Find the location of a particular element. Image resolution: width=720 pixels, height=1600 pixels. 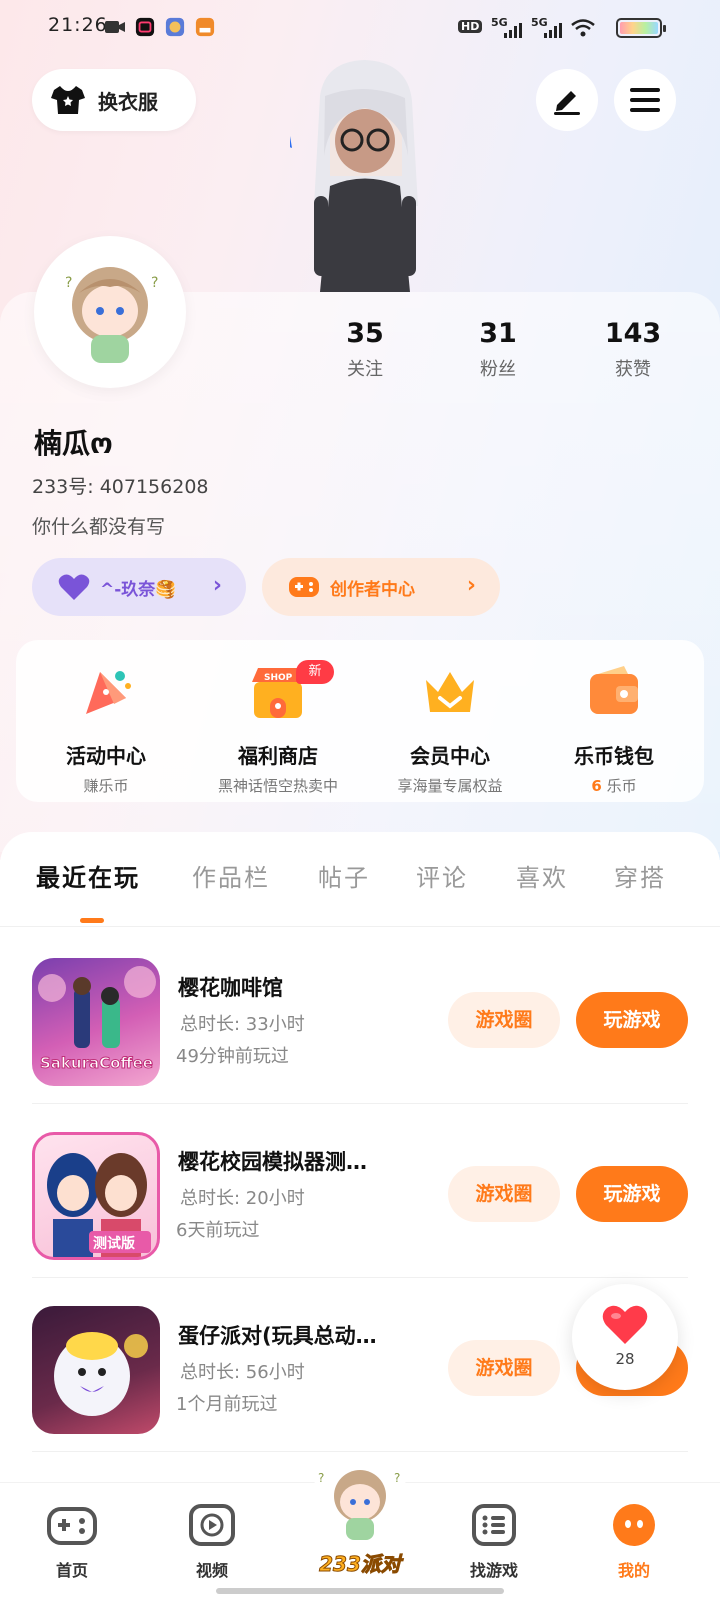

tab-posts: 帖子 is located at coordinates (344, 875).